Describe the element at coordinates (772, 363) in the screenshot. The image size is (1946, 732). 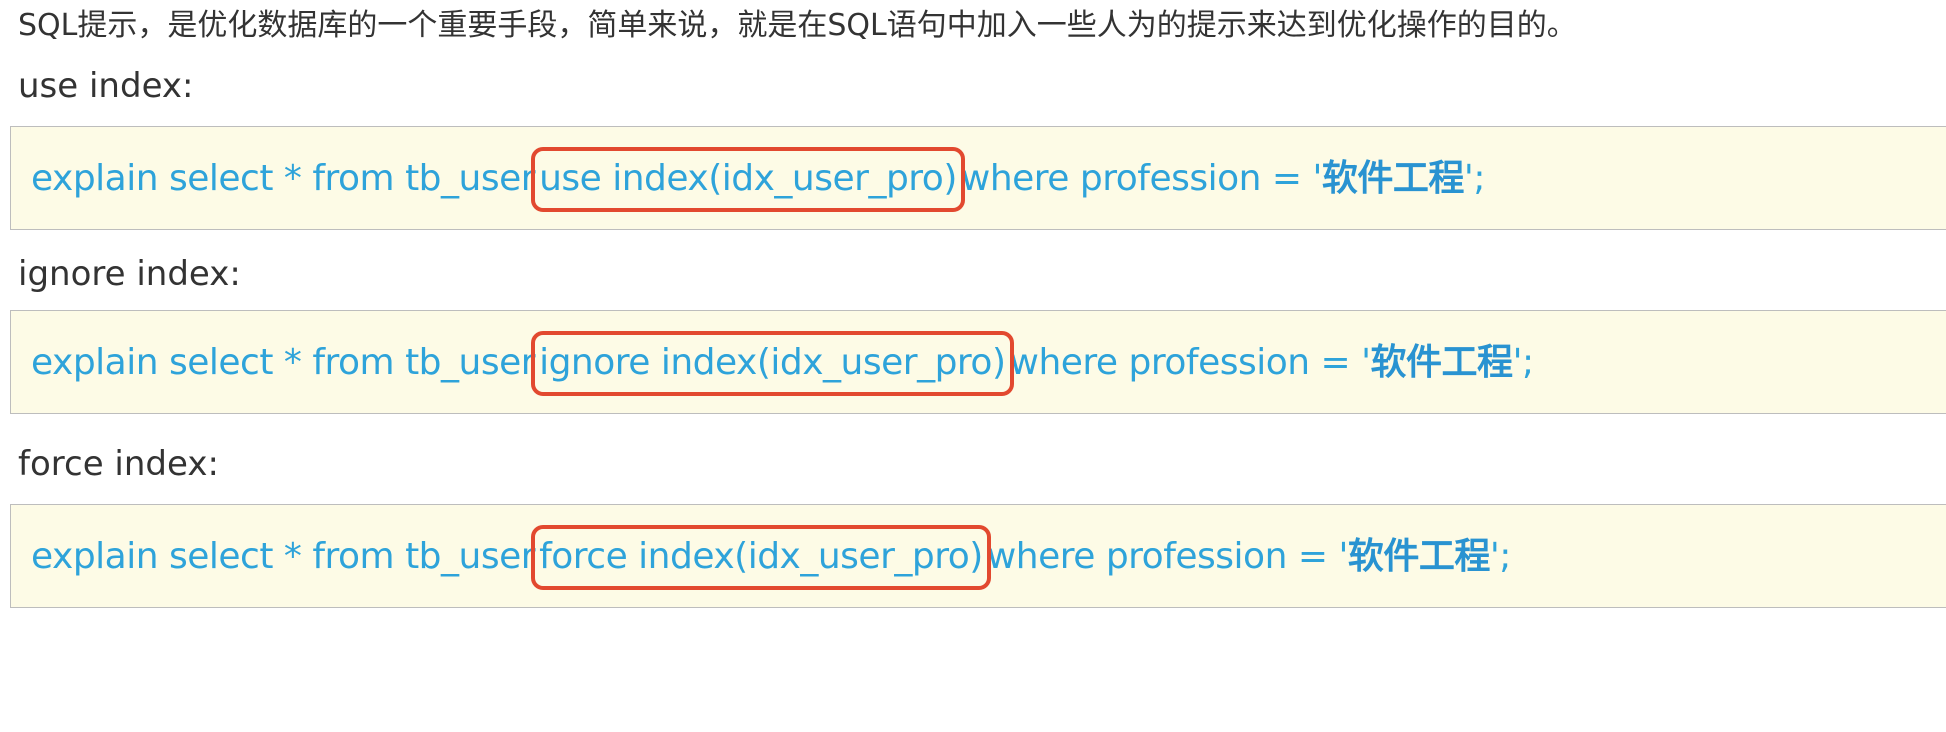
I see `highlighted-hint: ignore index(idx_user_pro)` at that location.